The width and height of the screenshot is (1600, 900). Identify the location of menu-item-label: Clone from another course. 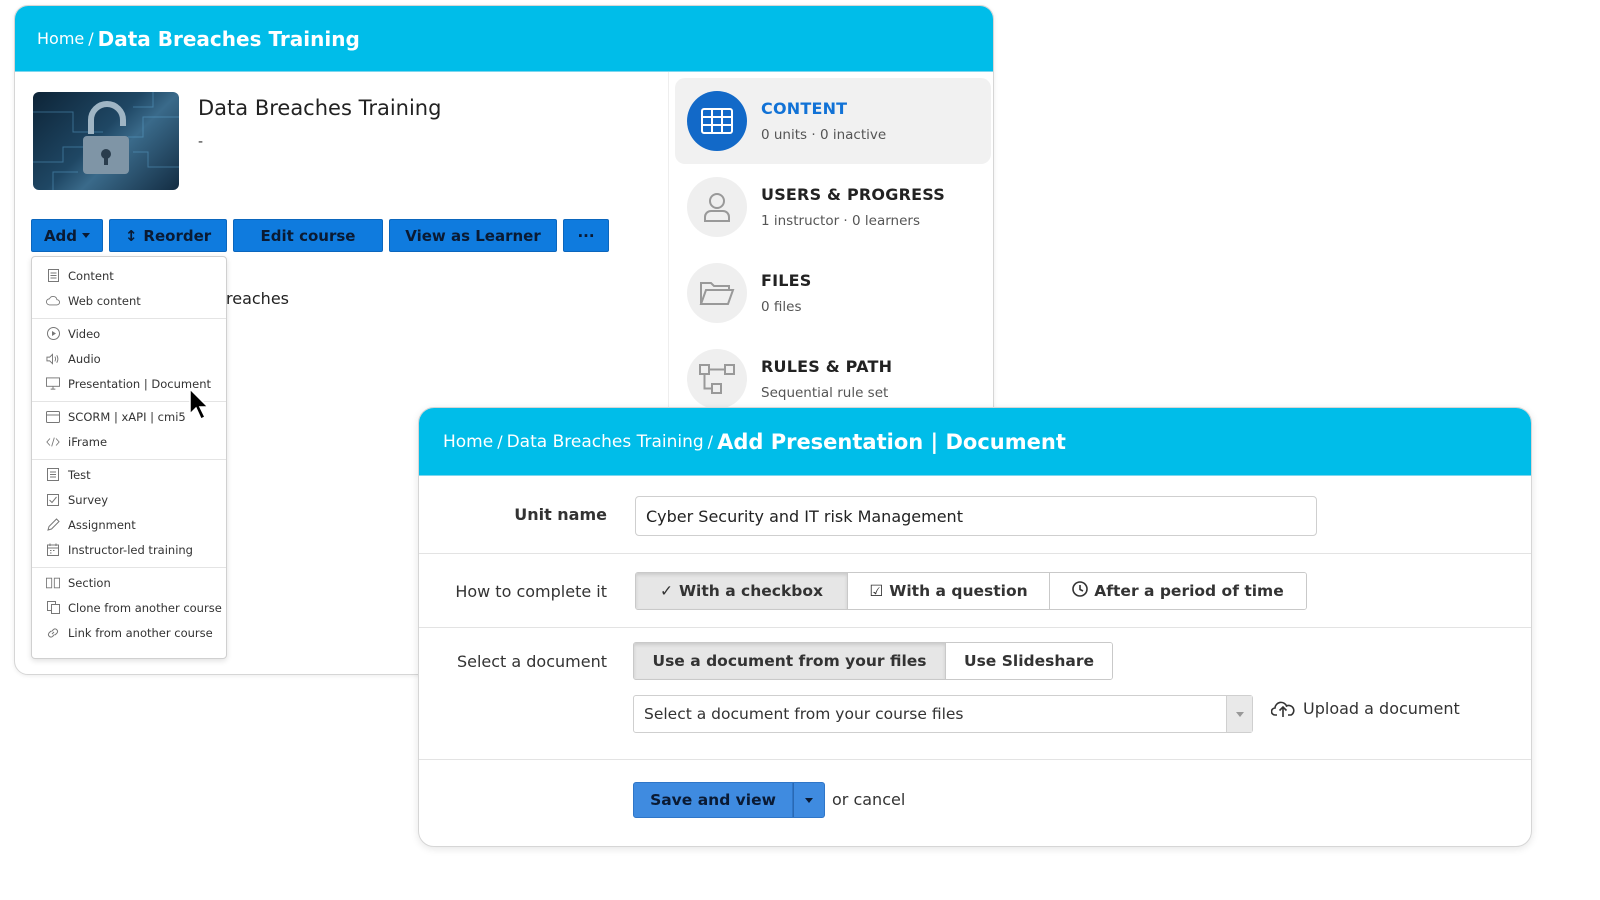
(145, 607).